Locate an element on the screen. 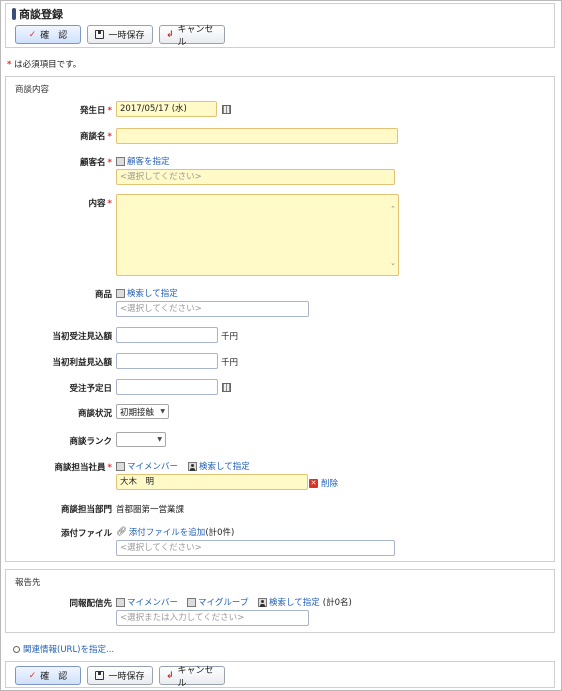 The width and height of the screenshot is (562, 691). report-search-link: 検索して指定 (計0名) is located at coordinates (305, 602).